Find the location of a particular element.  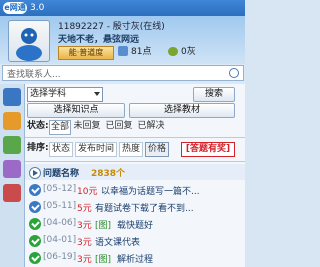

avatar is located at coordinates (29, 41).